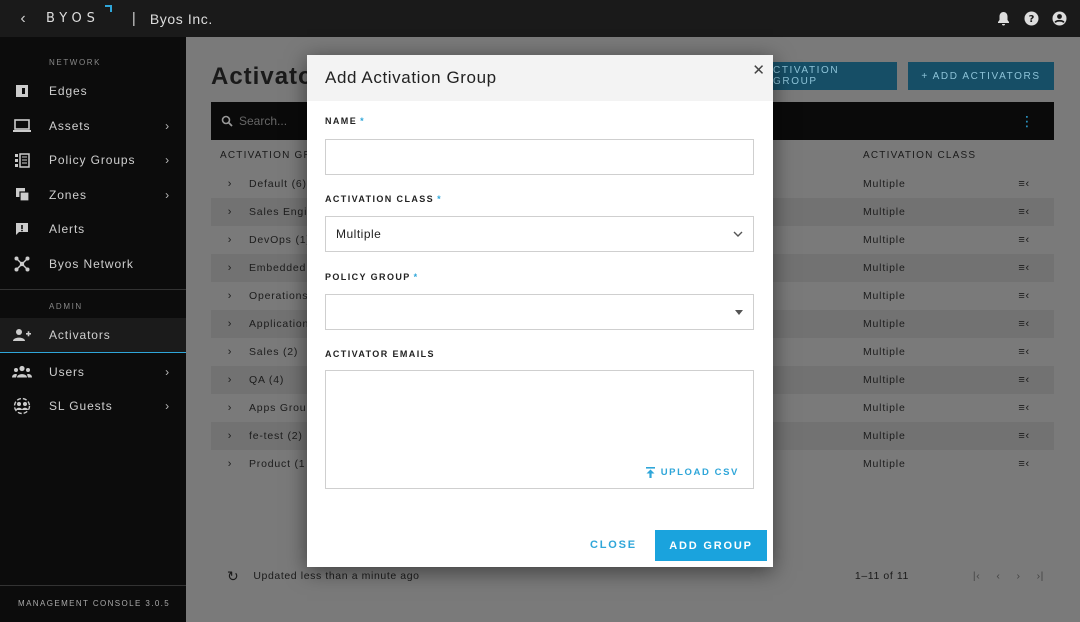 The width and height of the screenshot is (1080, 622). What do you see at coordinates (22, 160) in the screenshot?
I see `policy-list-icon` at bounding box center [22, 160].